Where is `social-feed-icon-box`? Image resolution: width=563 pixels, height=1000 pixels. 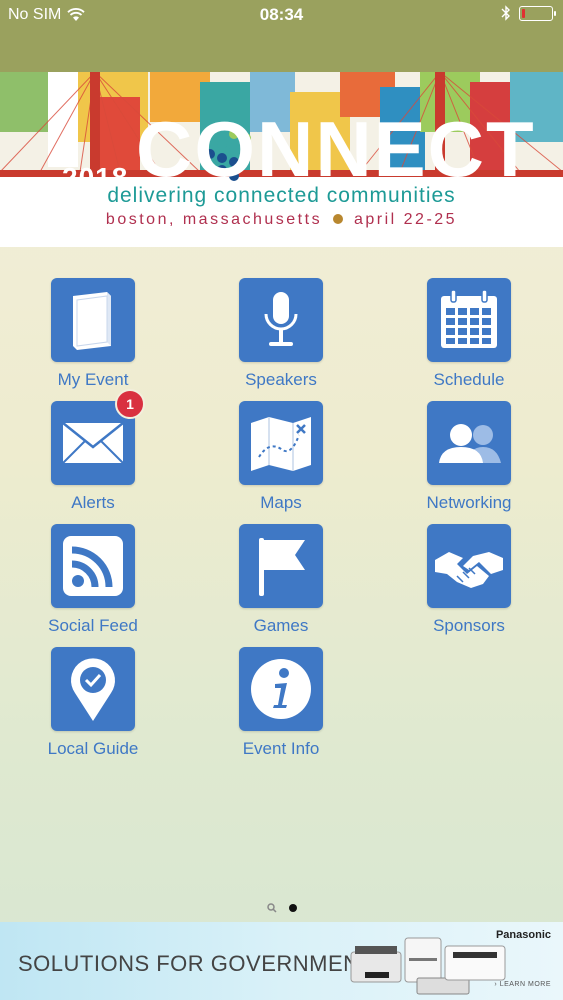 social-feed-icon-box is located at coordinates (93, 566).